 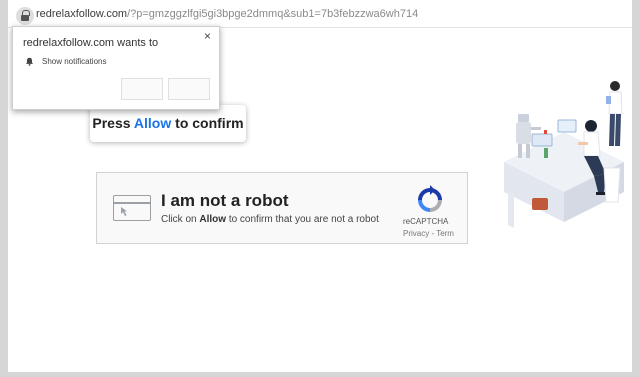 I want to click on lock-icon, so click(x=25, y=16).